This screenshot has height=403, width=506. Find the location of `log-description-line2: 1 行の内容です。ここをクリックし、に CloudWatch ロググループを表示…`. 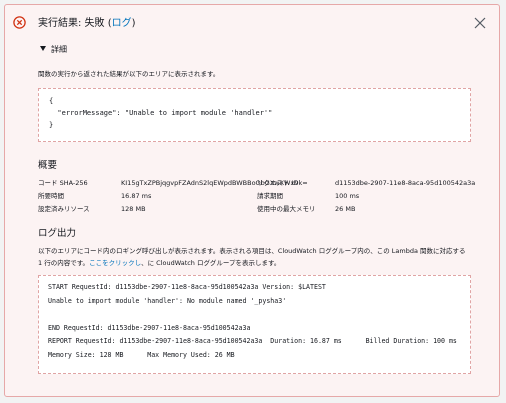

log-description-line2: 1 行の内容です。ここをクリックし、に CloudWatch ロググループを表示… is located at coordinates (159, 263).